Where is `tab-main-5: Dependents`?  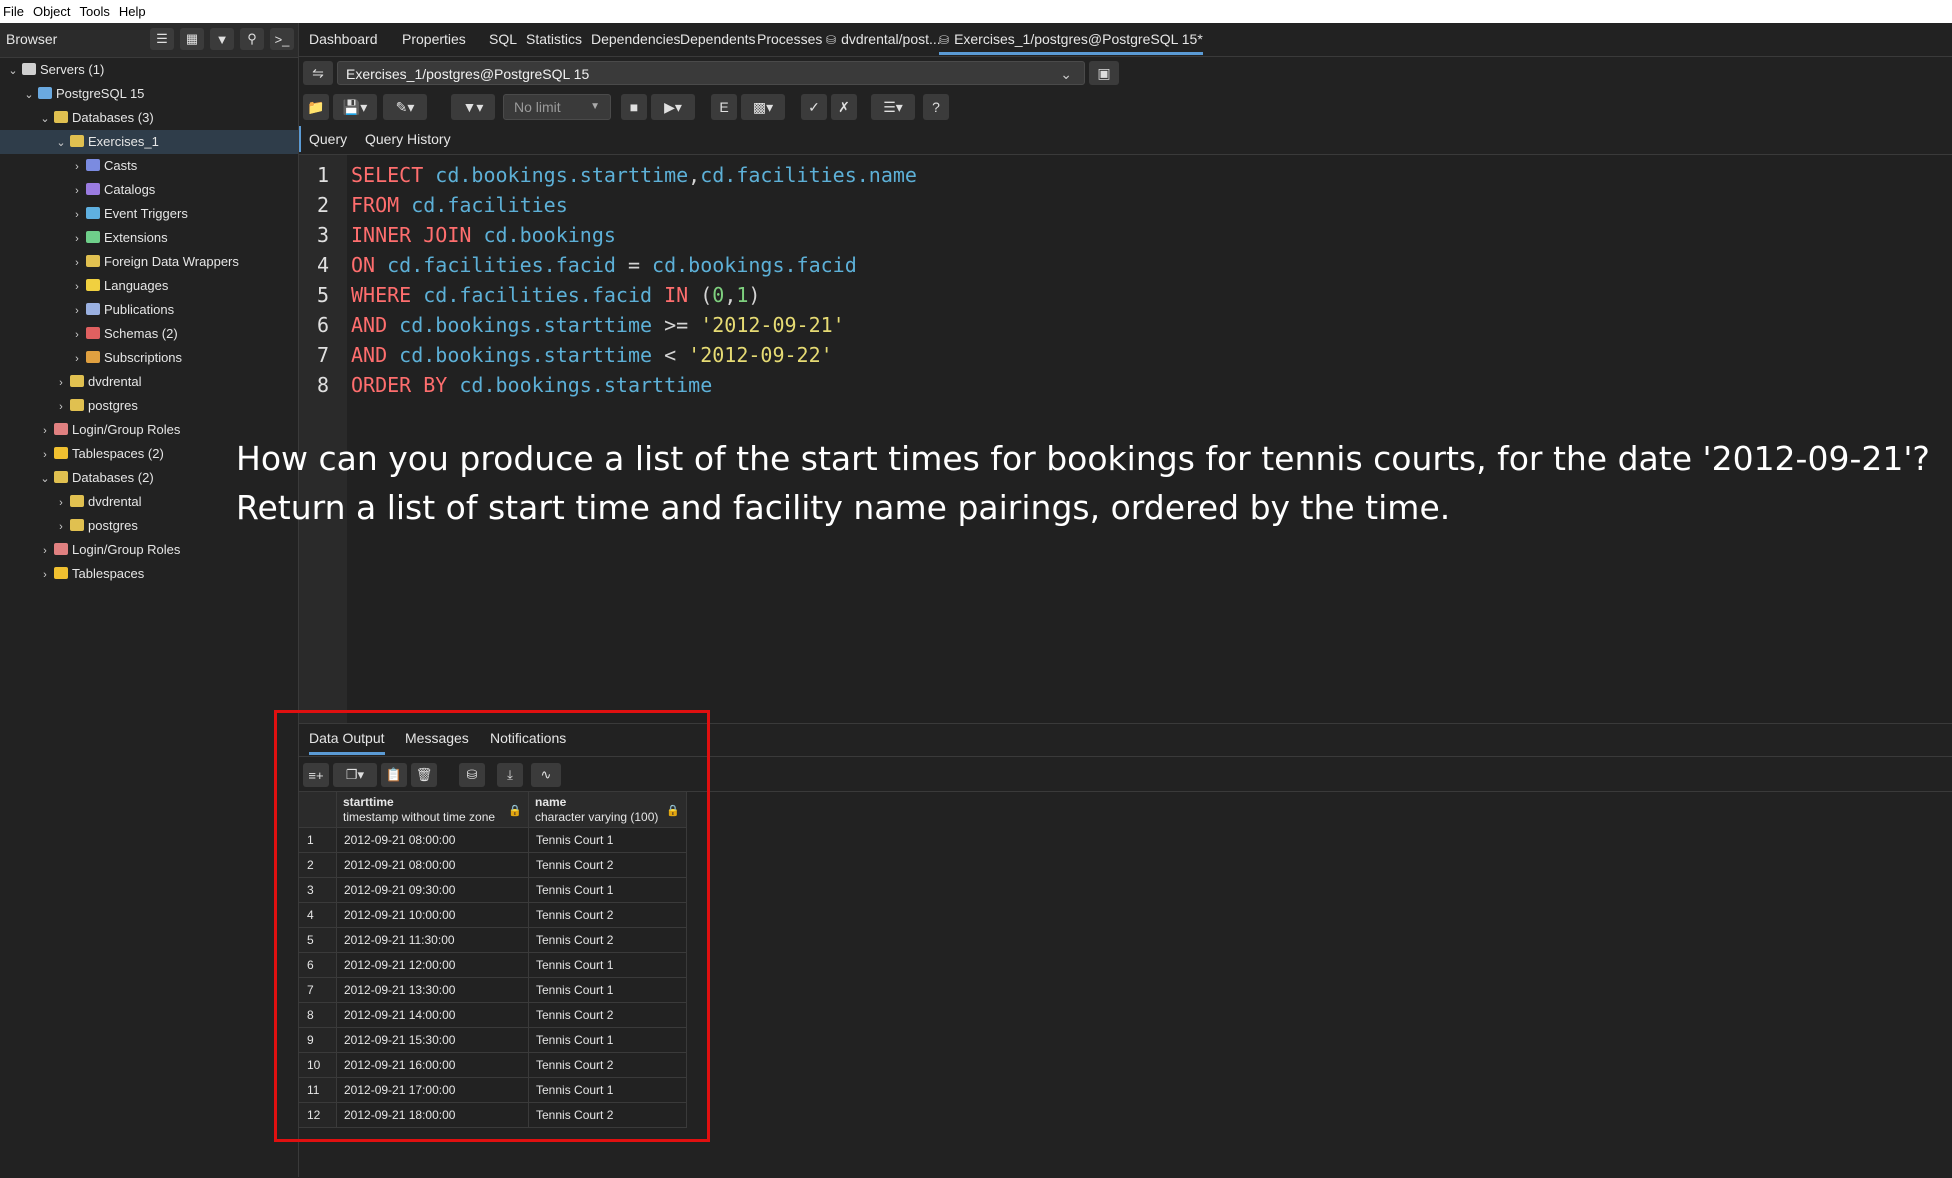
tab-main-5: Dependents is located at coordinates (718, 39).